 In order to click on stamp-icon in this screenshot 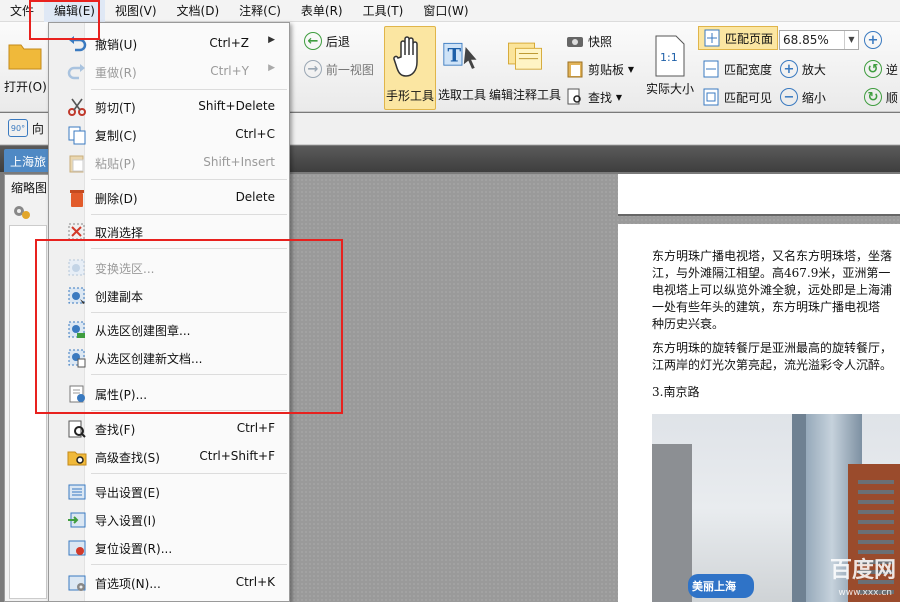, I will do `click(77, 330)`.